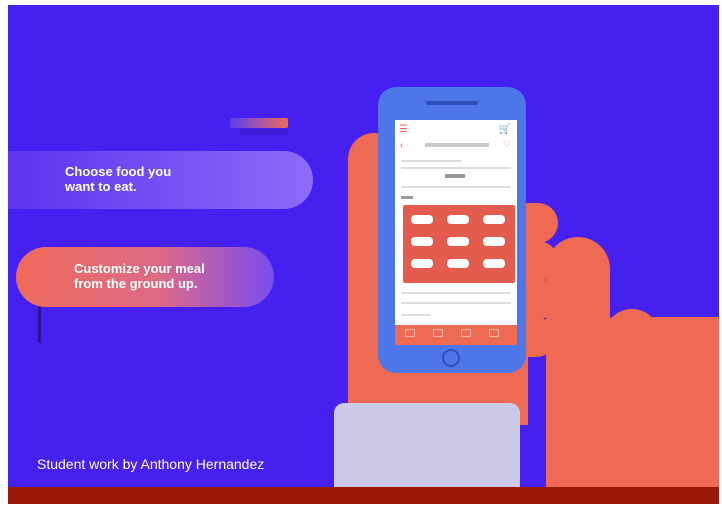 This screenshot has height=507, width=722. I want to click on sleeve-cuff, so click(427, 445).